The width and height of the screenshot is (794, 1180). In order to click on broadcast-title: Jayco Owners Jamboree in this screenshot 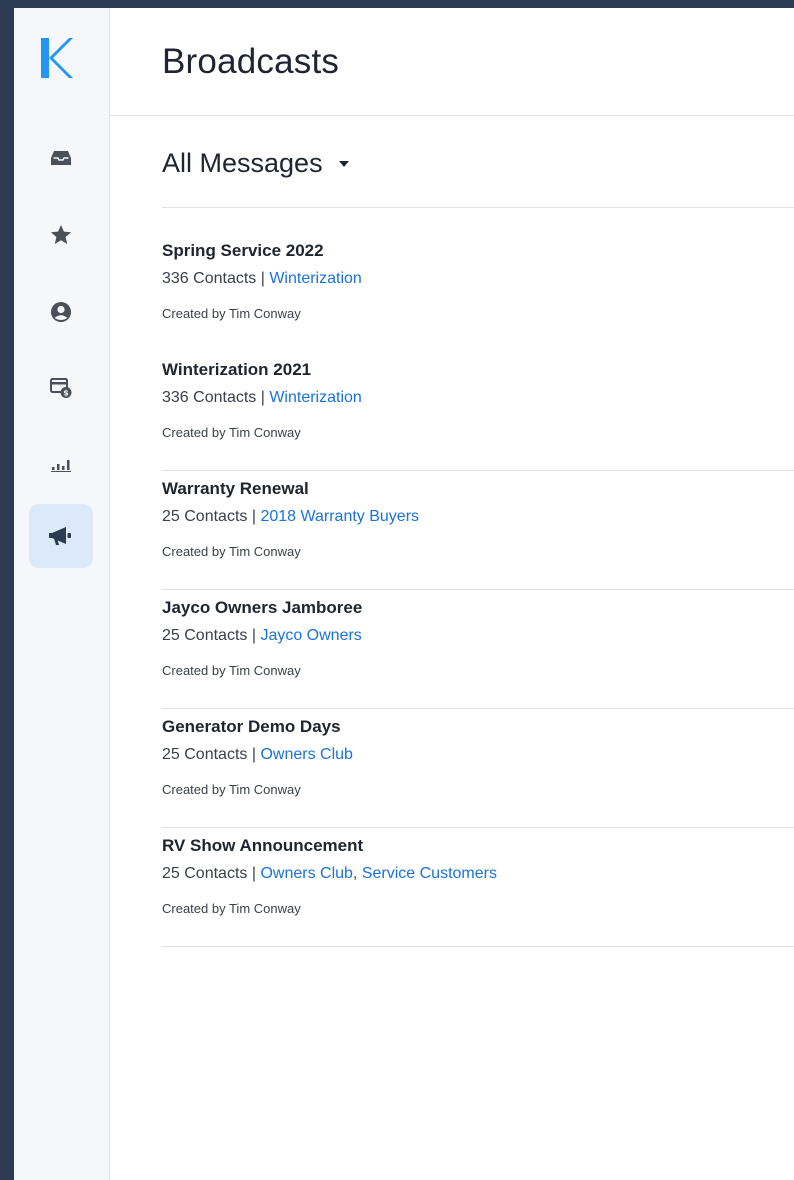, I will do `click(262, 608)`.